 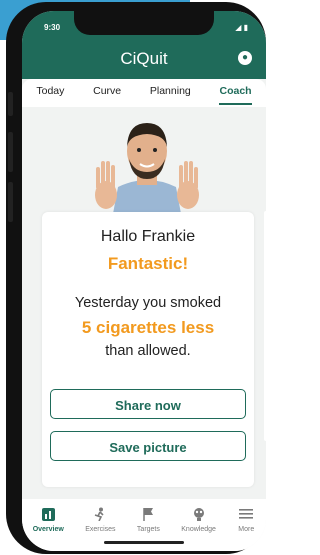 I want to click on app-header: 9:30 ◢ ▮ CiQuit ●, so click(x=144, y=45).